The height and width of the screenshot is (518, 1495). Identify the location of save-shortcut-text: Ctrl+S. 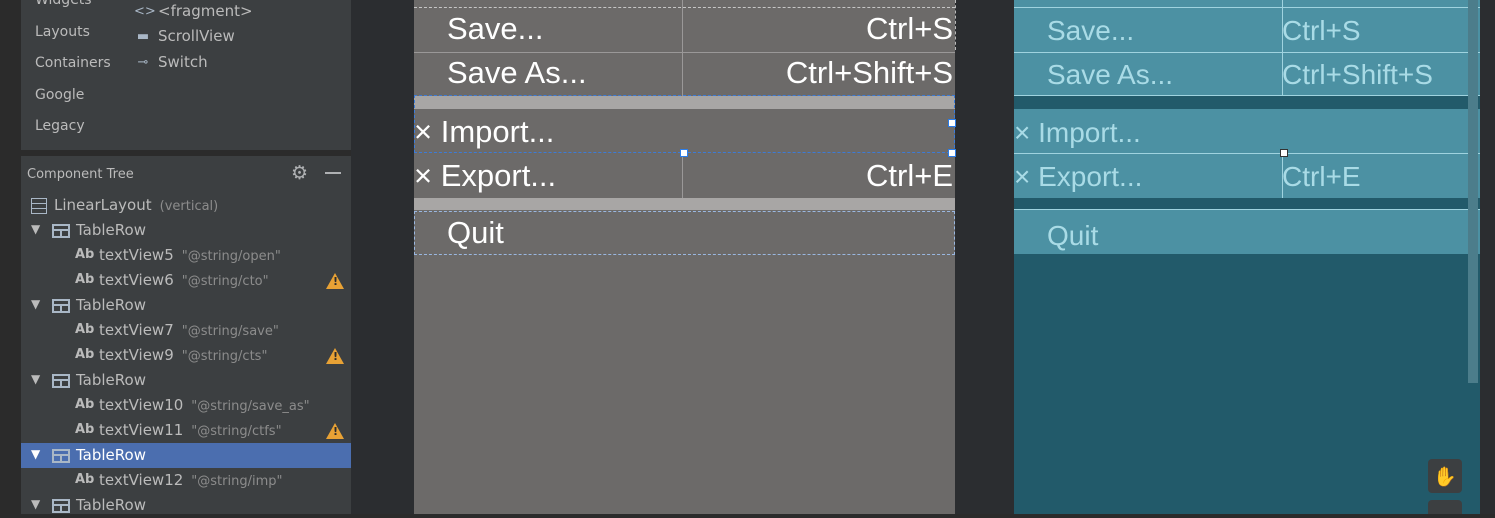
(909, 29).